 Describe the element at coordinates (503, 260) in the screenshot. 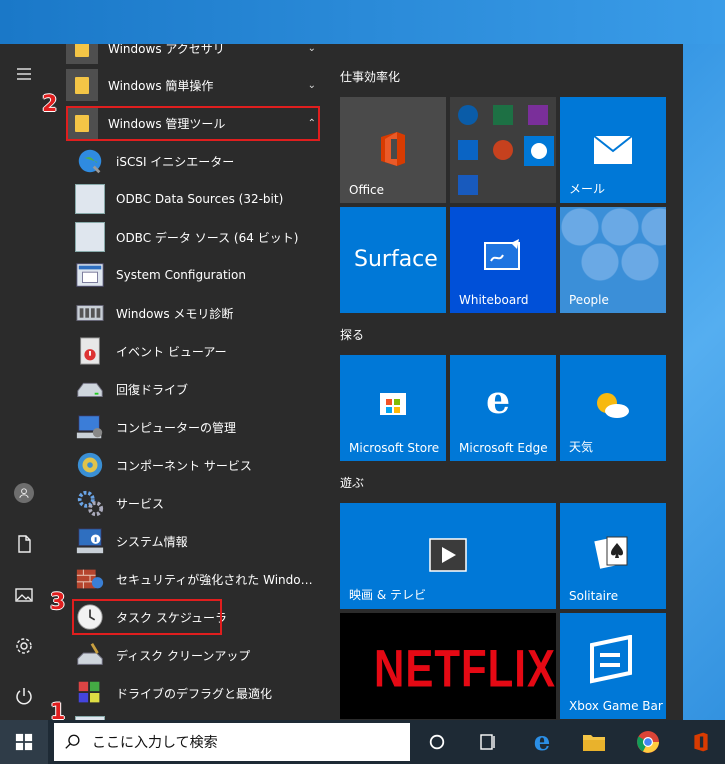

I see `tile-whiteboard: Whiteboard` at that location.